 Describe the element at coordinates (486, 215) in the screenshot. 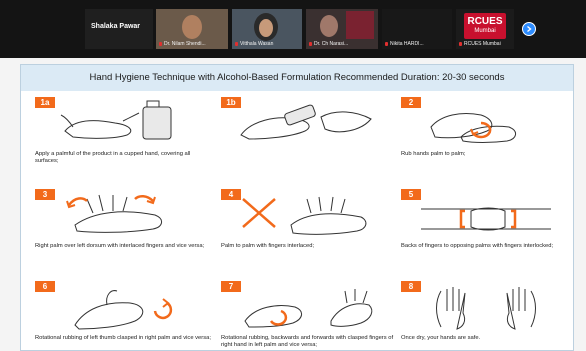

I see `step-illustration: 5` at that location.